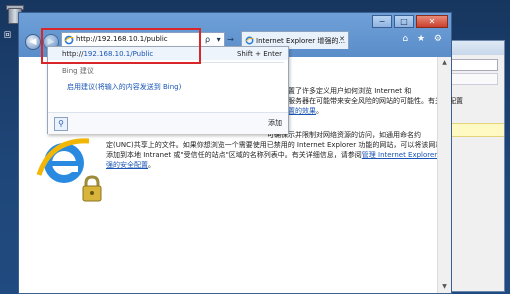 The width and height of the screenshot is (510, 294). I want to click on toolbar-home-favorites-settings-icons: ⌂ ★ ⚙, so click(423, 39).